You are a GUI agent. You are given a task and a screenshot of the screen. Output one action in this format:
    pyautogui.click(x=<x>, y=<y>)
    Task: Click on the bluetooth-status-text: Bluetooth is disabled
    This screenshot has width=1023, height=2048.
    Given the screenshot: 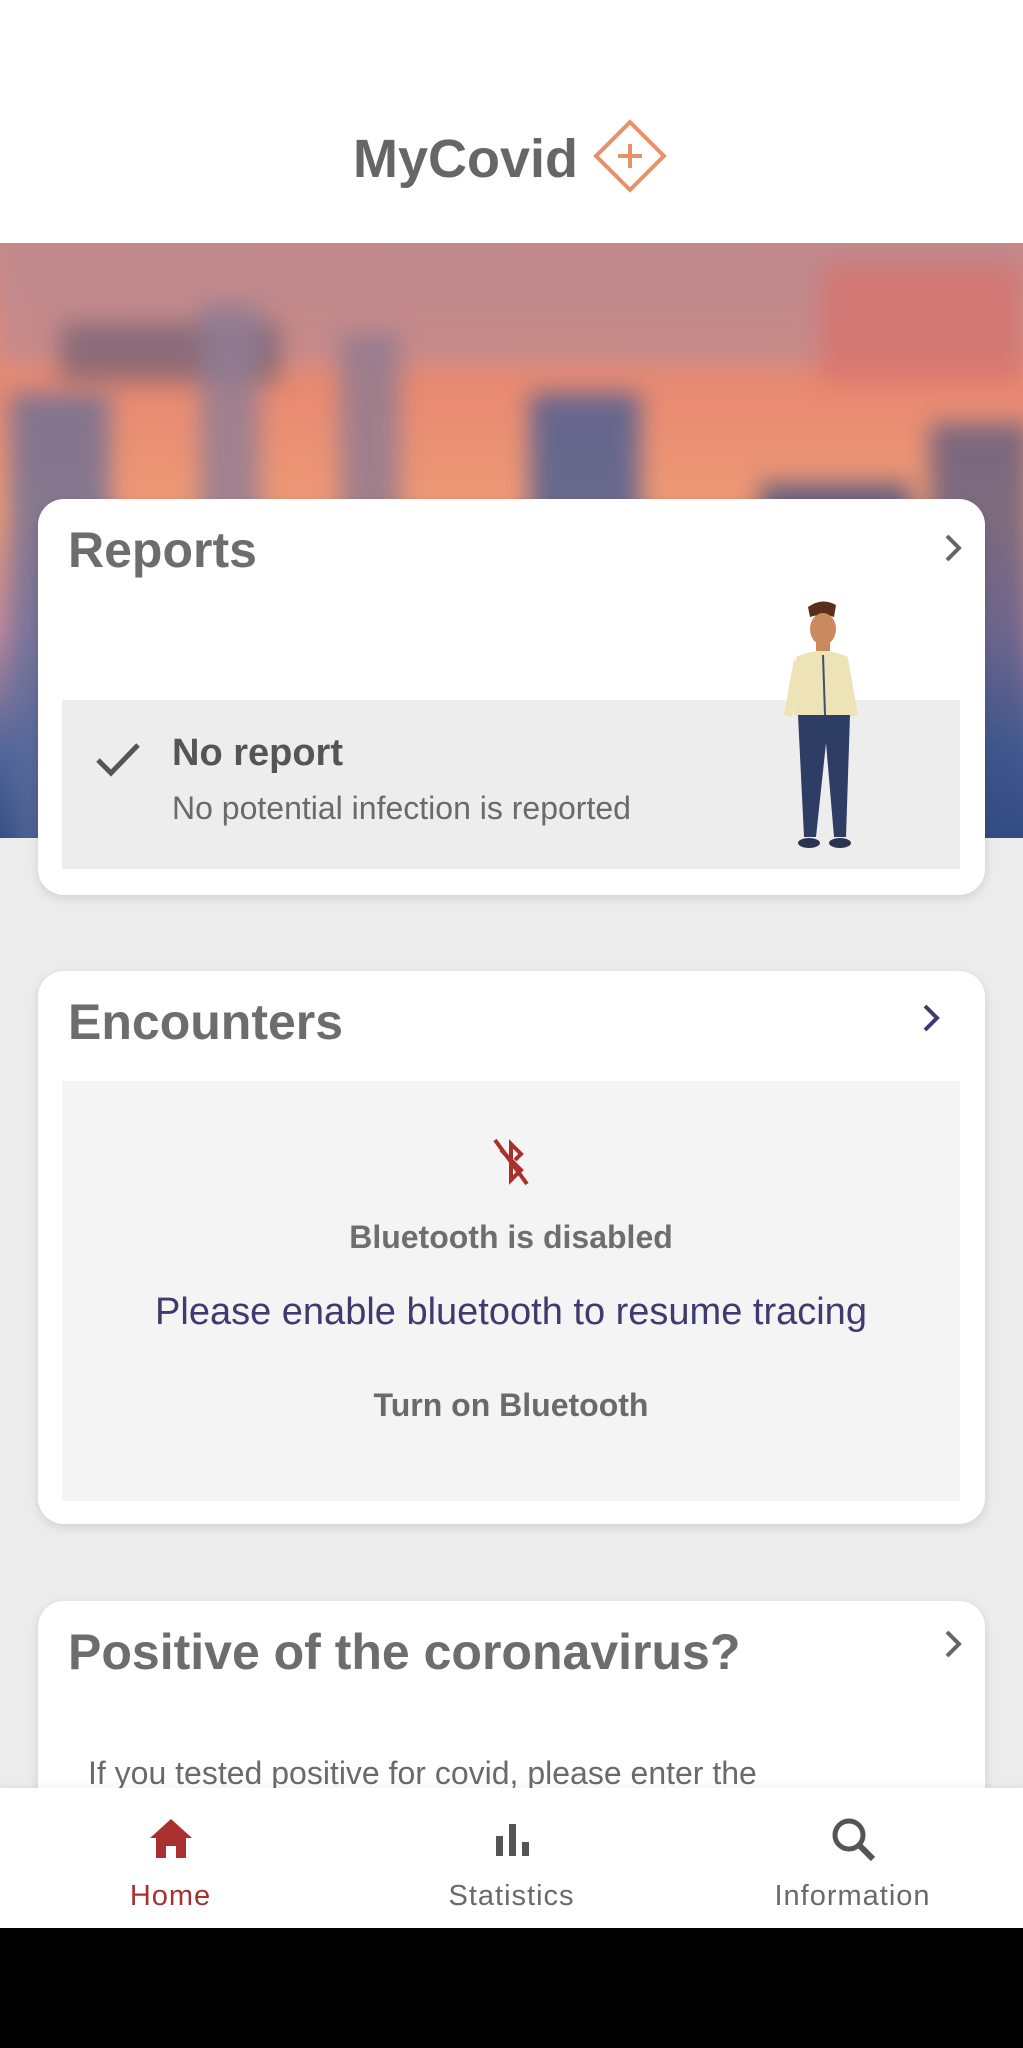 What is the action you would take?
    pyautogui.click(x=511, y=1237)
    